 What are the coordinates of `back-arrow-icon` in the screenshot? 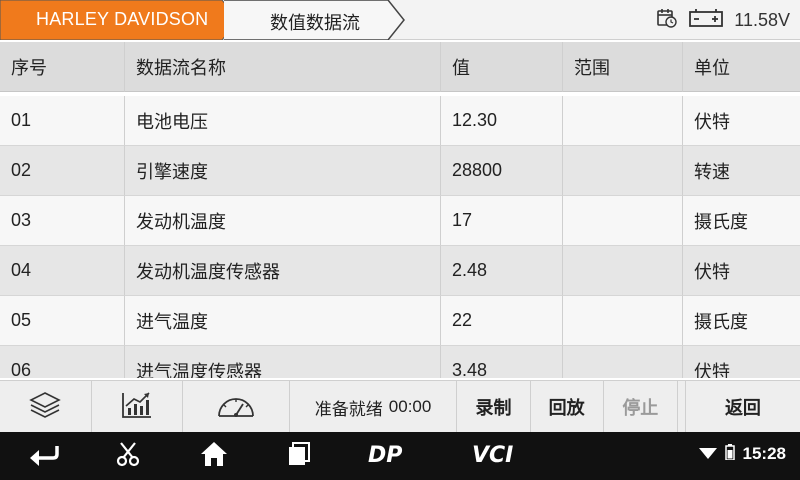 It's located at (44, 456).